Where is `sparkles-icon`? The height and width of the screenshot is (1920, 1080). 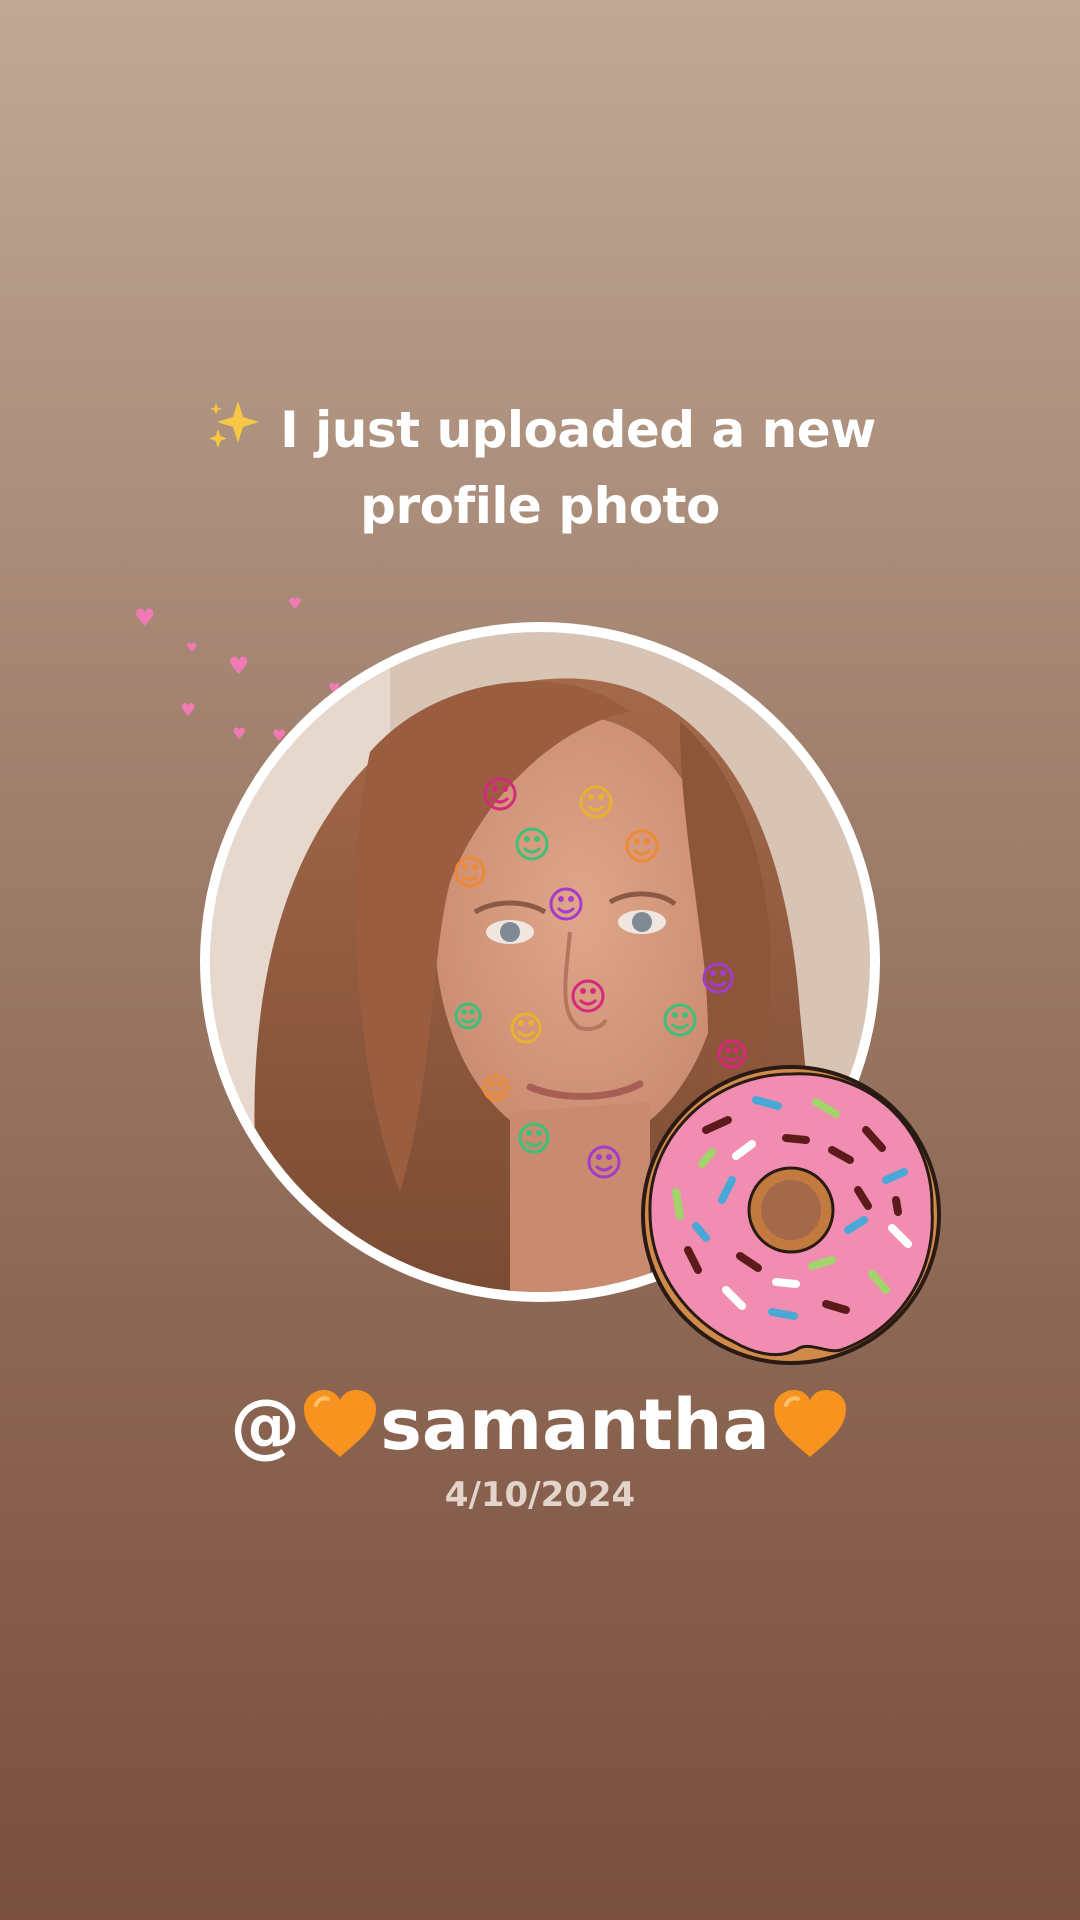
sparkles-icon is located at coordinates (234, 434).